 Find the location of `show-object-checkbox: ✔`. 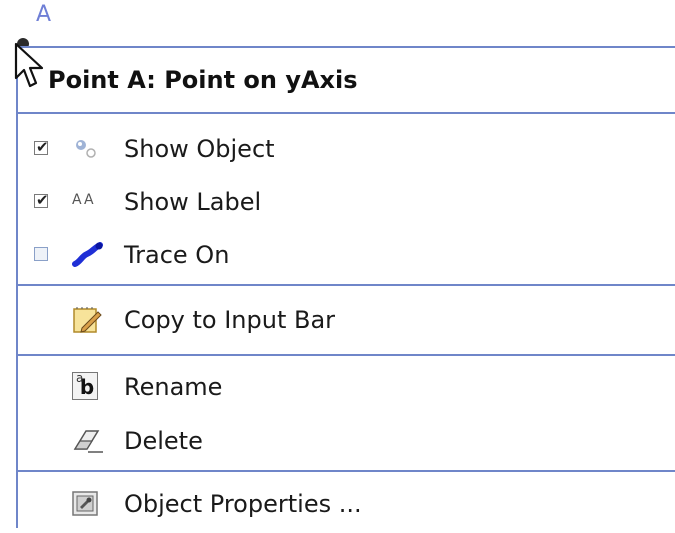

show-object-checkbox: ✔ is located at coordinates (41, 147).